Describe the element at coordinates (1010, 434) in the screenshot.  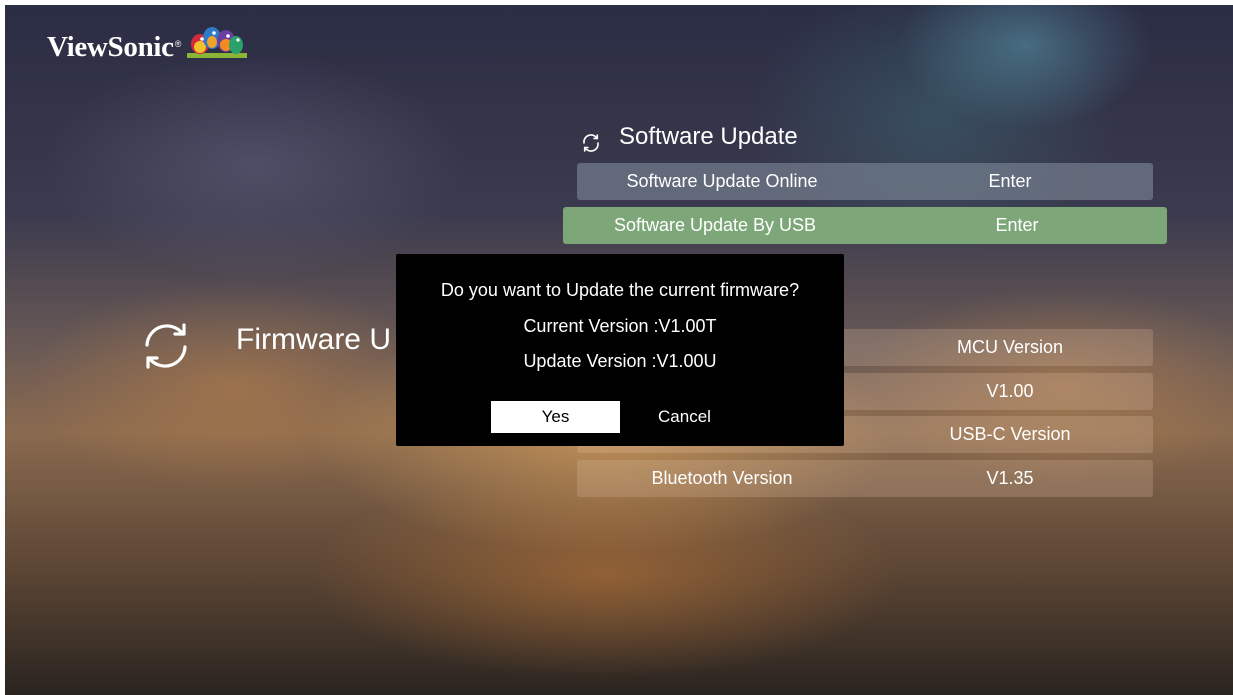
I see `info-row-value: USB-C Version` at that location.